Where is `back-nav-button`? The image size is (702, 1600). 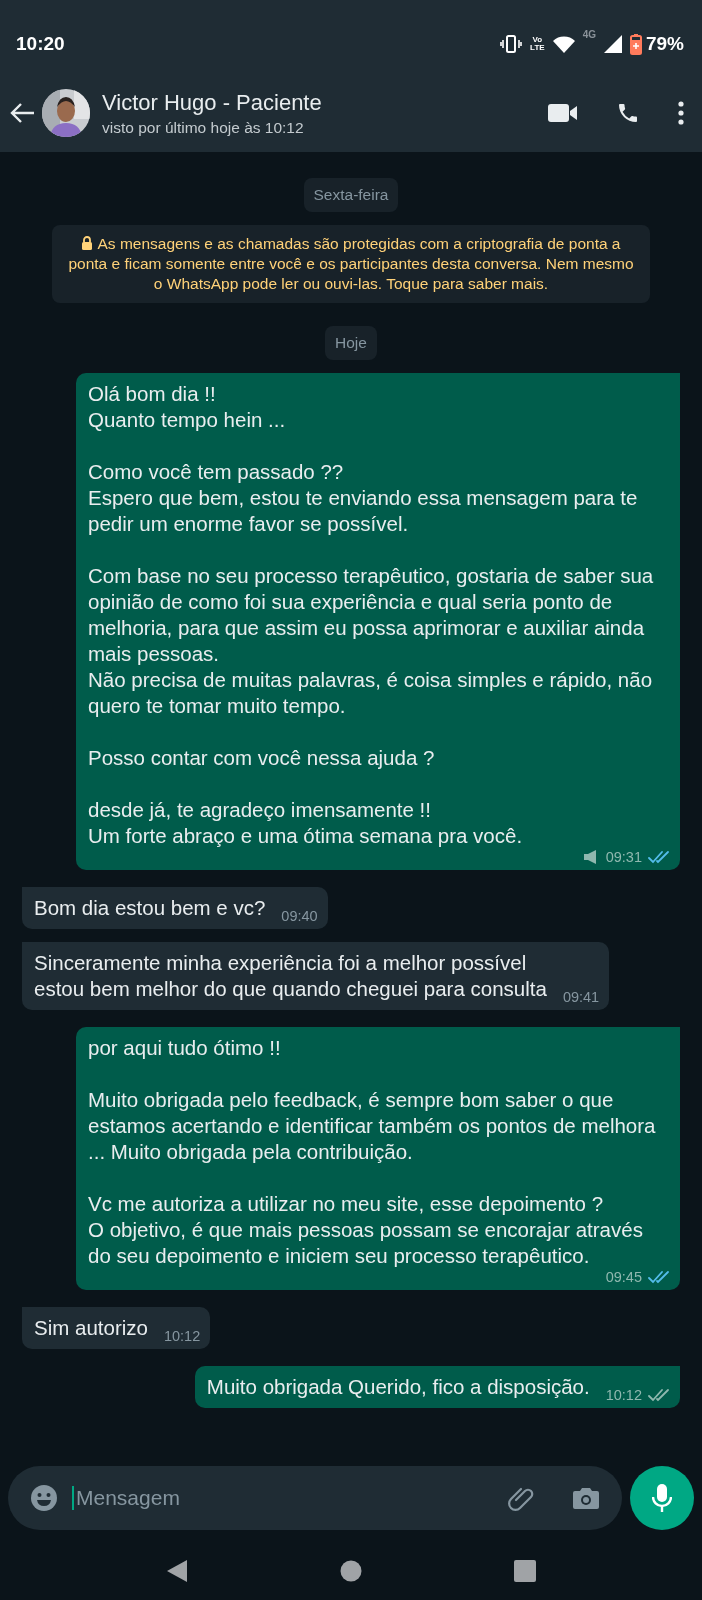 back-nav-button is located at coordinates (177, 1571).